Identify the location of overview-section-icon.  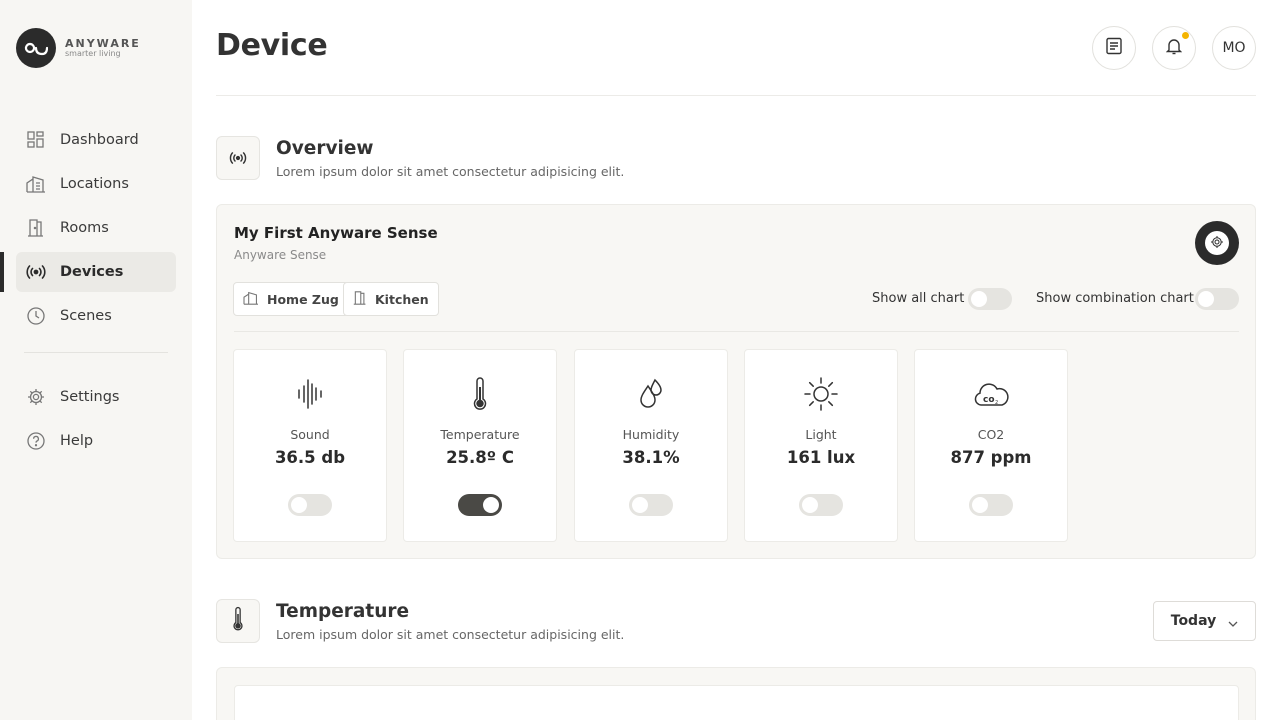
(238, 158).